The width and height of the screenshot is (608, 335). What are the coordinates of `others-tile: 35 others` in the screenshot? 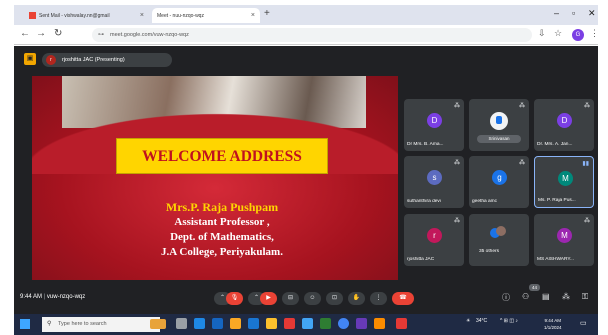 It's located at (499, 240).